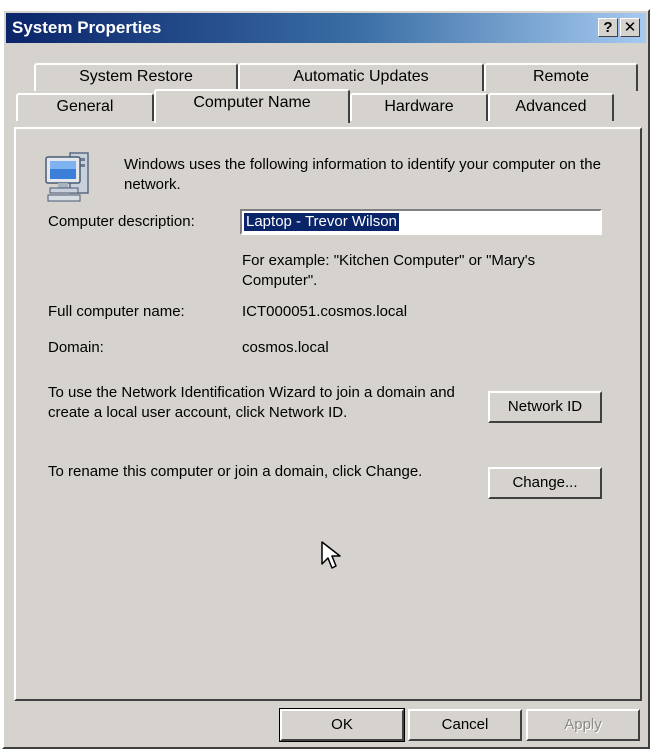  Describe the element at coordinates (326, 3) in the screenshot. I see `top-strip` at that location.